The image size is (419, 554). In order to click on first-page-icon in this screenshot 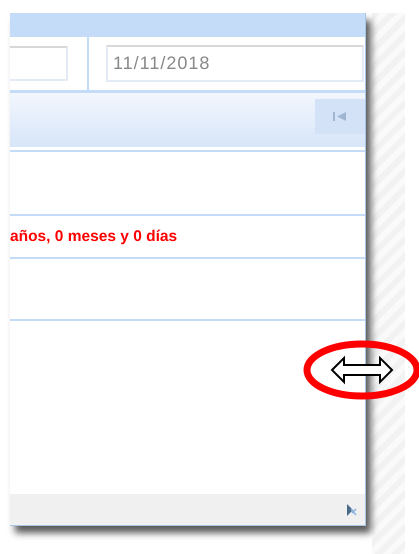, I will do `click(340, 116)`.